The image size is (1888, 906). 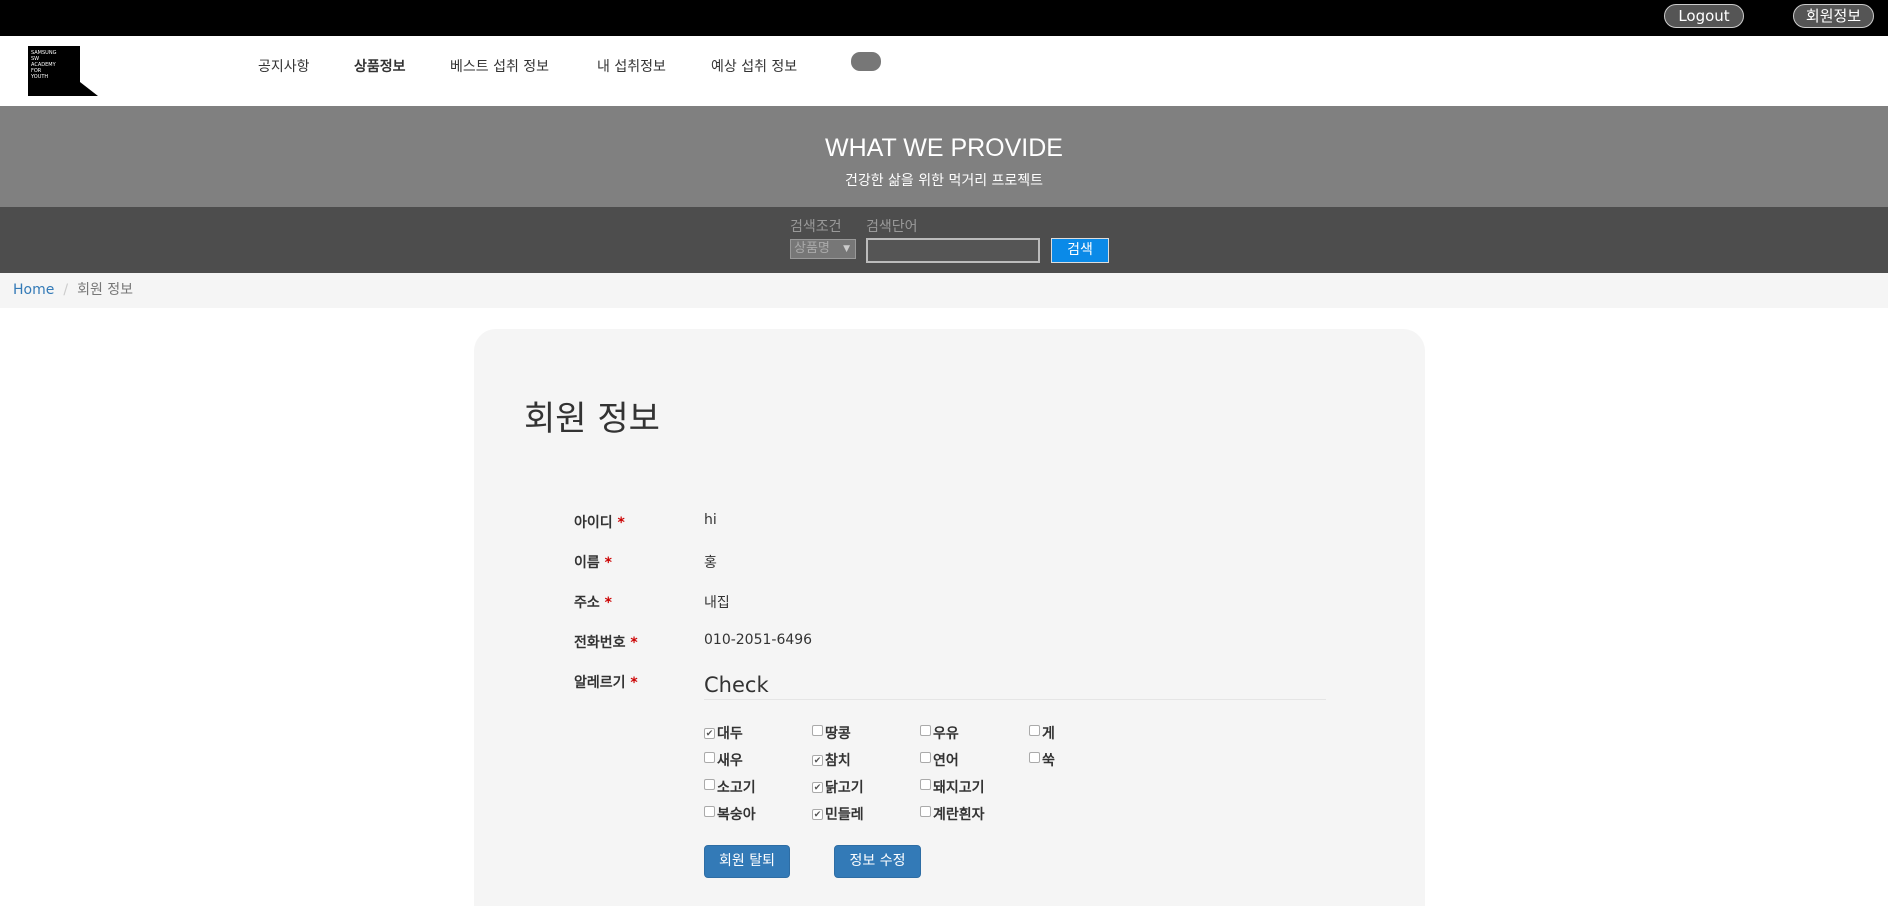 What do you see at coordinates (812, 248) in the screenshot?
I see `search-condition-value: 상품명` at bounding box center [812, 248].